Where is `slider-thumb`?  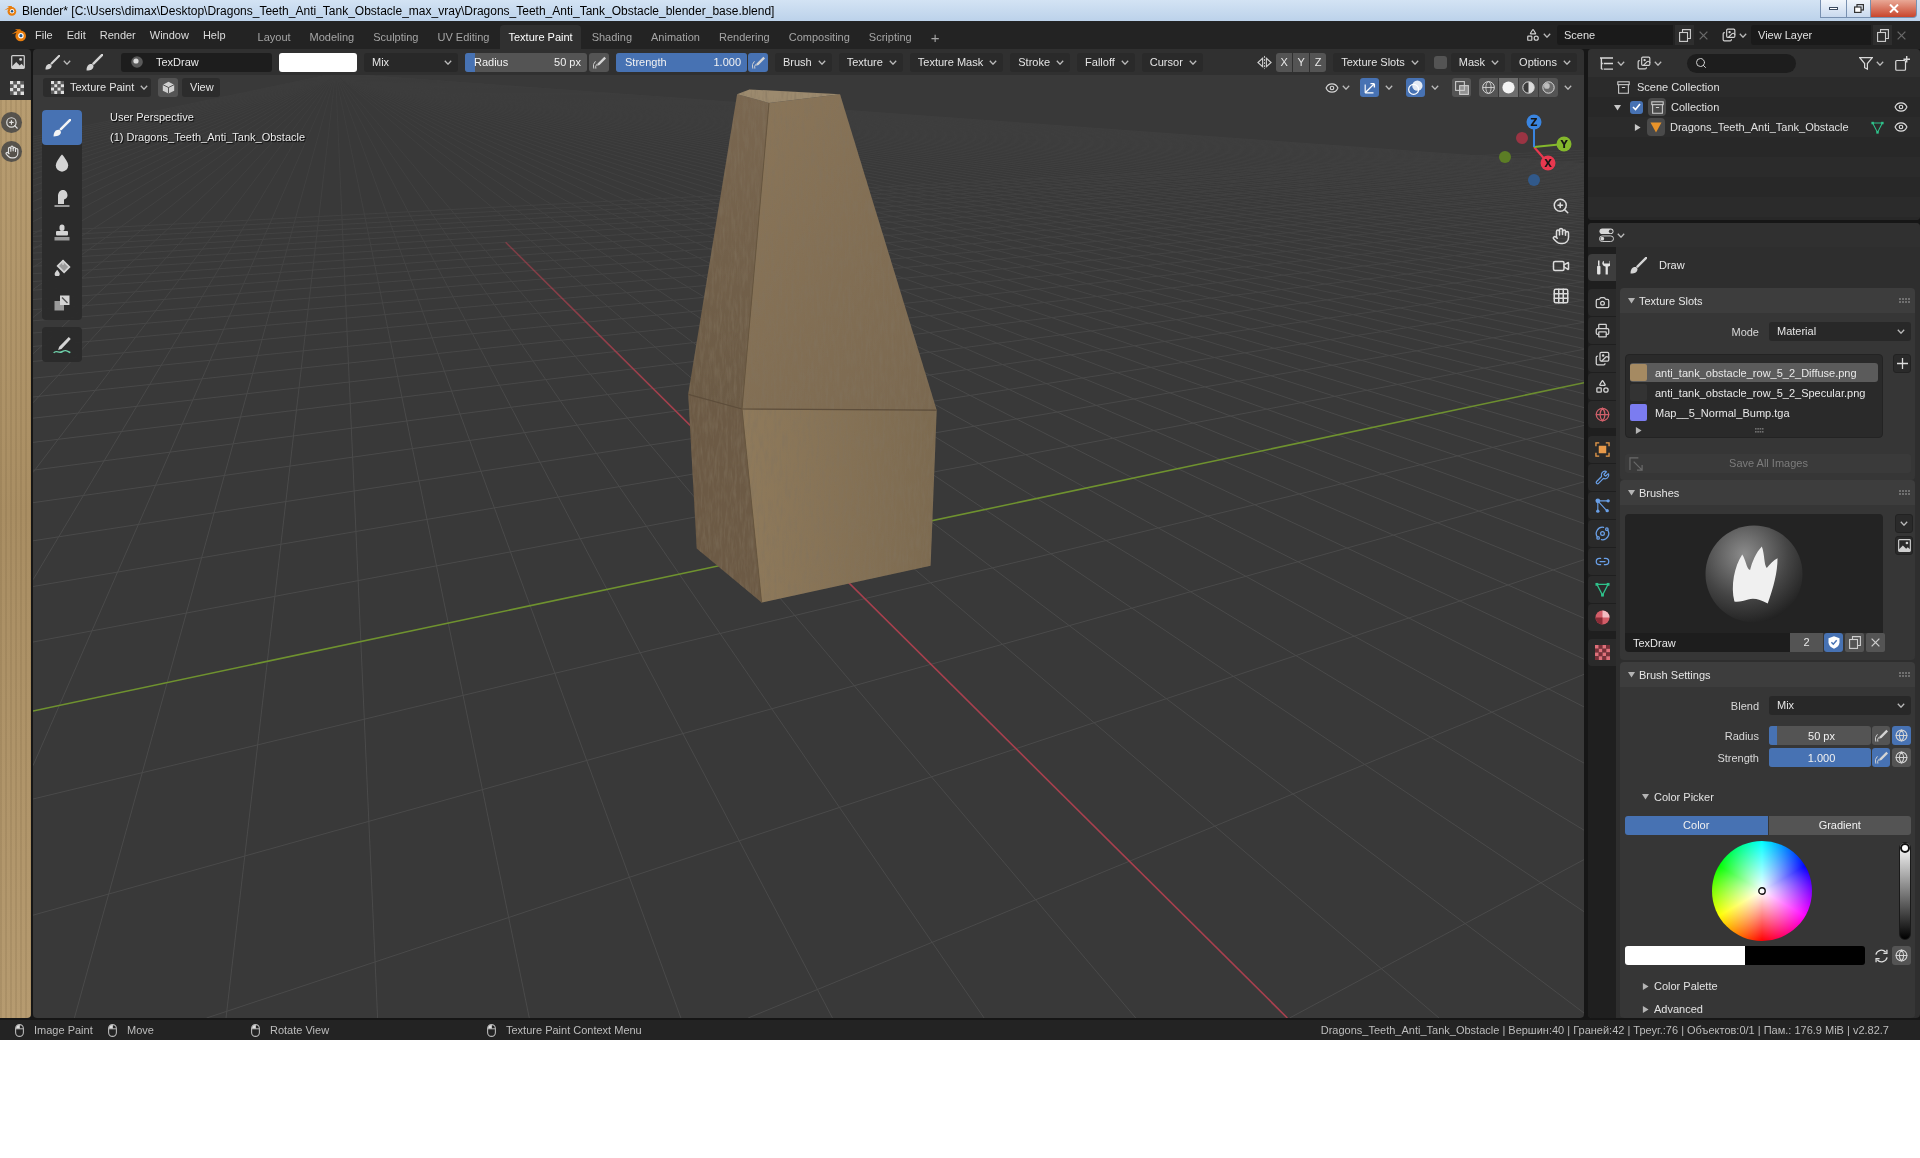
slider-thumb is located at coordinates (1905, 848).